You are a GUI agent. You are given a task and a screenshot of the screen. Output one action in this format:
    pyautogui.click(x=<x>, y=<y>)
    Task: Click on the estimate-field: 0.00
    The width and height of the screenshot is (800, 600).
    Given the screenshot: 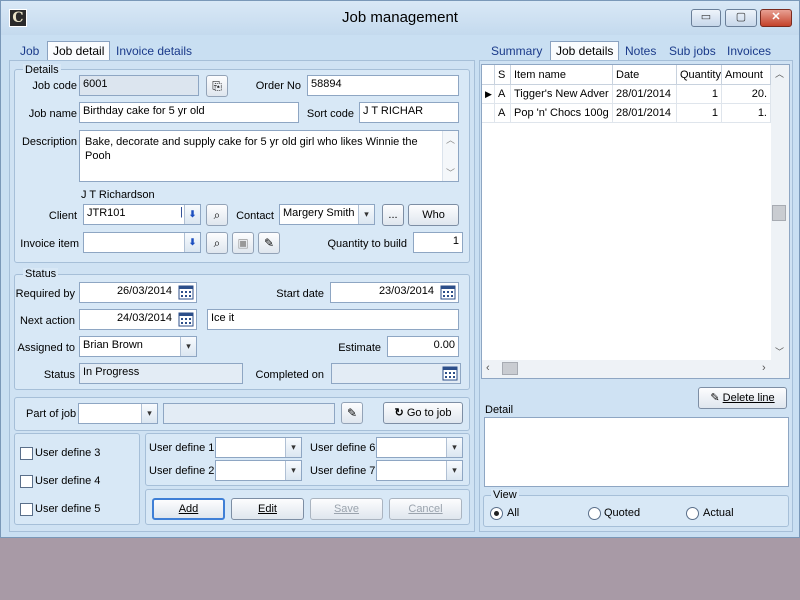 What is the action you would take?
    pyautogui.click(x=423, y=346)
    